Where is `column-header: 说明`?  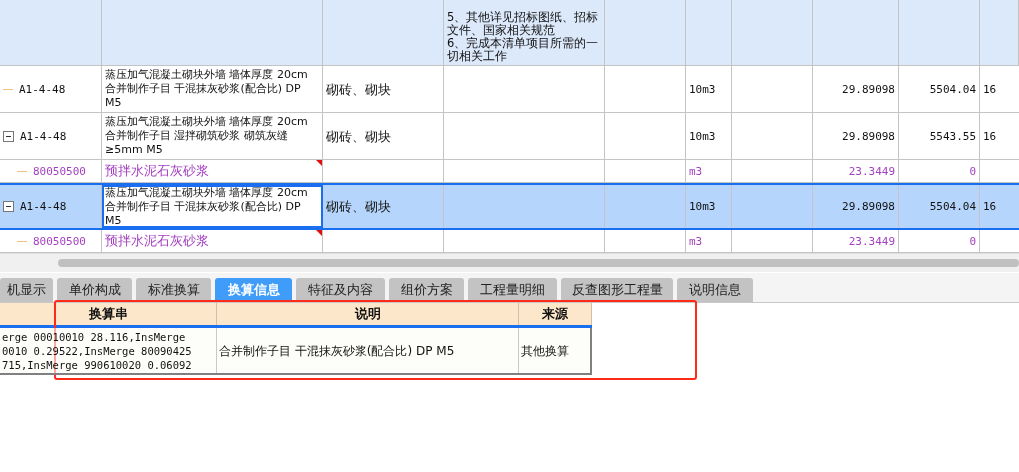
column-header: 说明 is located at coordinates (368, 314).